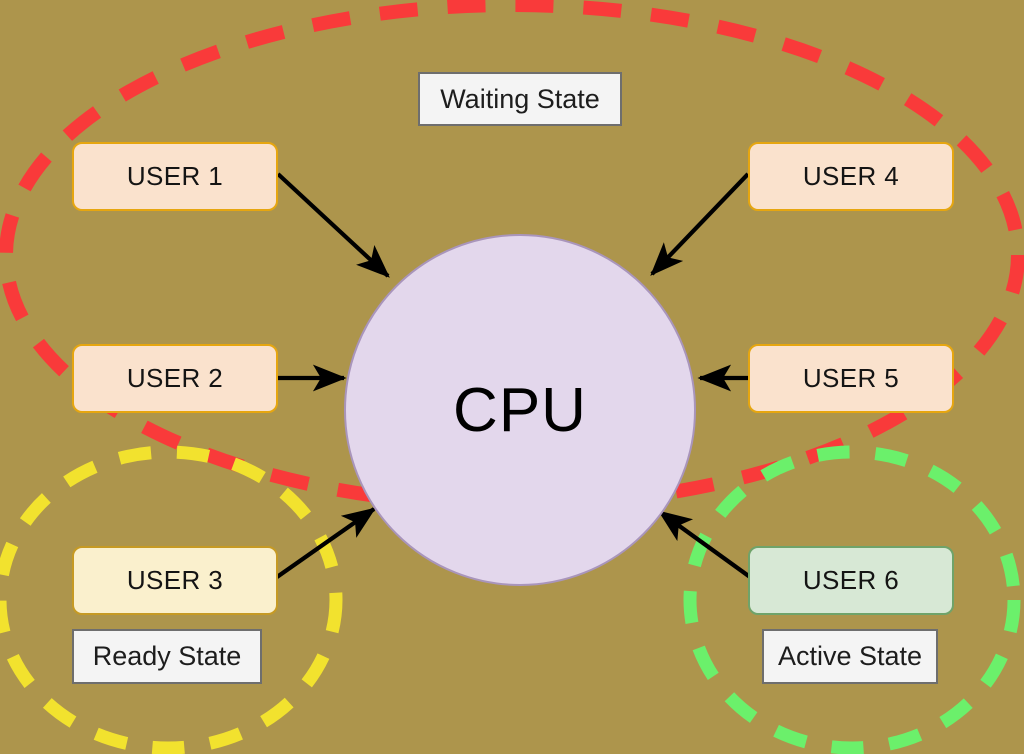  I want to click on node-label: USER 5, so click(851, 378).